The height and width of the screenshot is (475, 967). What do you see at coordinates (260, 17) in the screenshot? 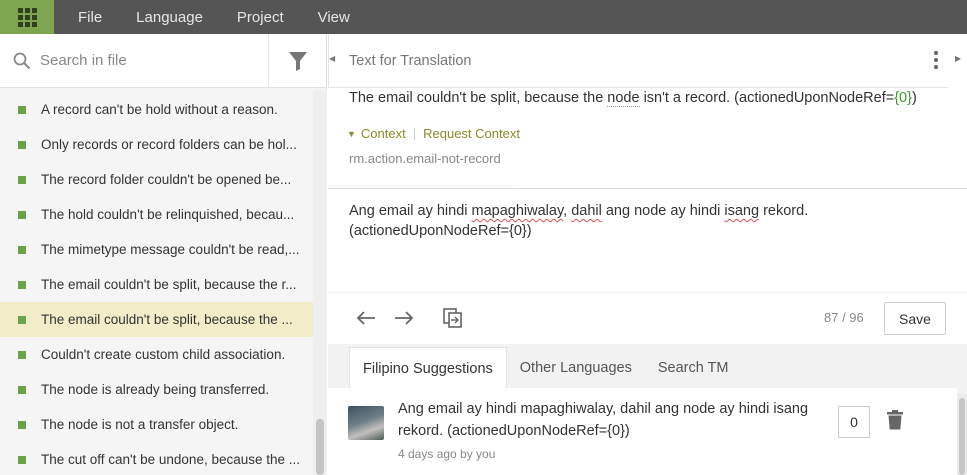
I see `menu-project: Project` at bounding box center [260, 17].